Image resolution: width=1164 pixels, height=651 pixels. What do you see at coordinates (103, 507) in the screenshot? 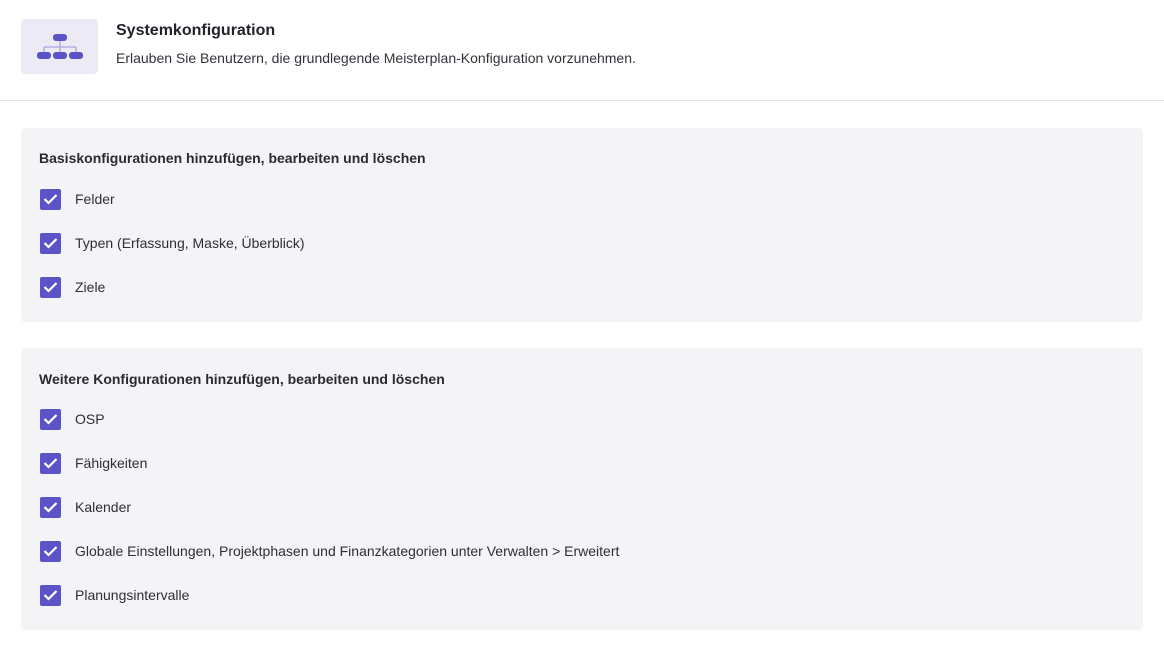
I see `option-label: Kalender` at bounding box center [103, 507].